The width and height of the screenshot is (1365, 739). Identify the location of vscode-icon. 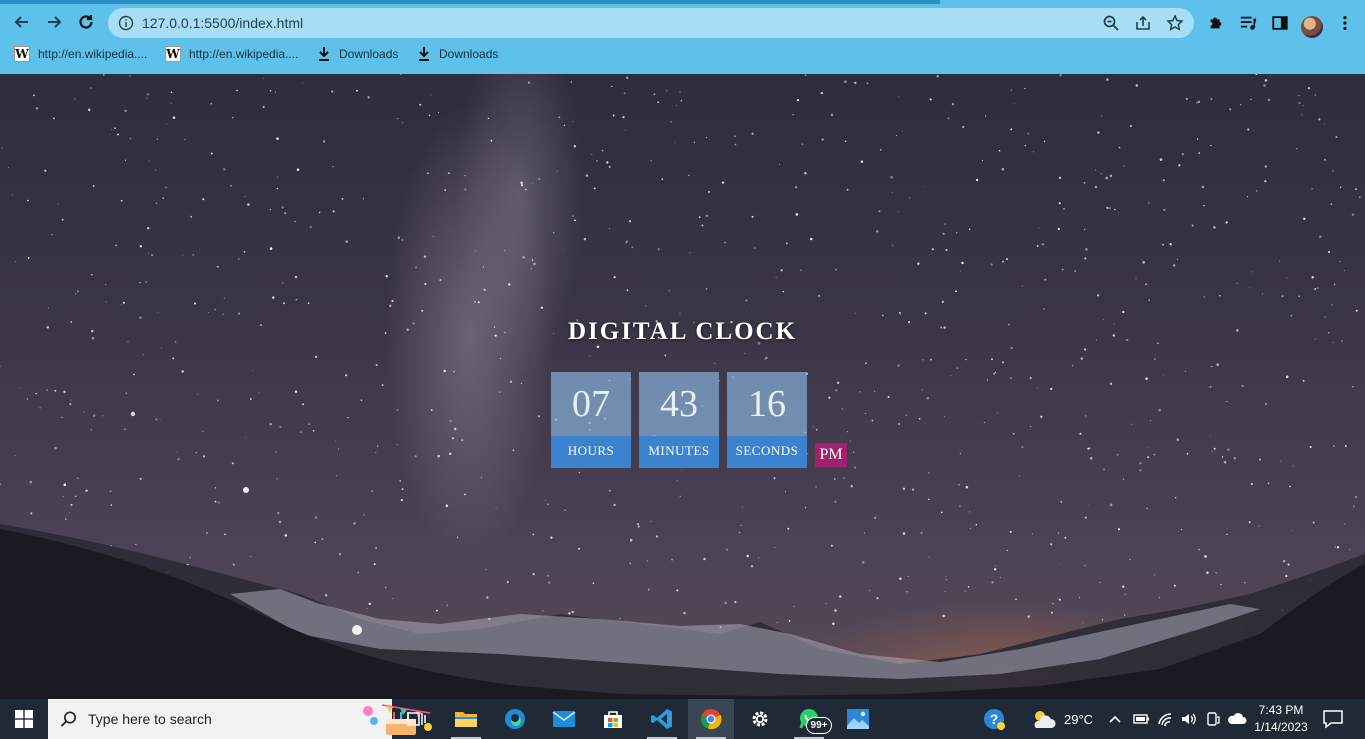
(661, 719).